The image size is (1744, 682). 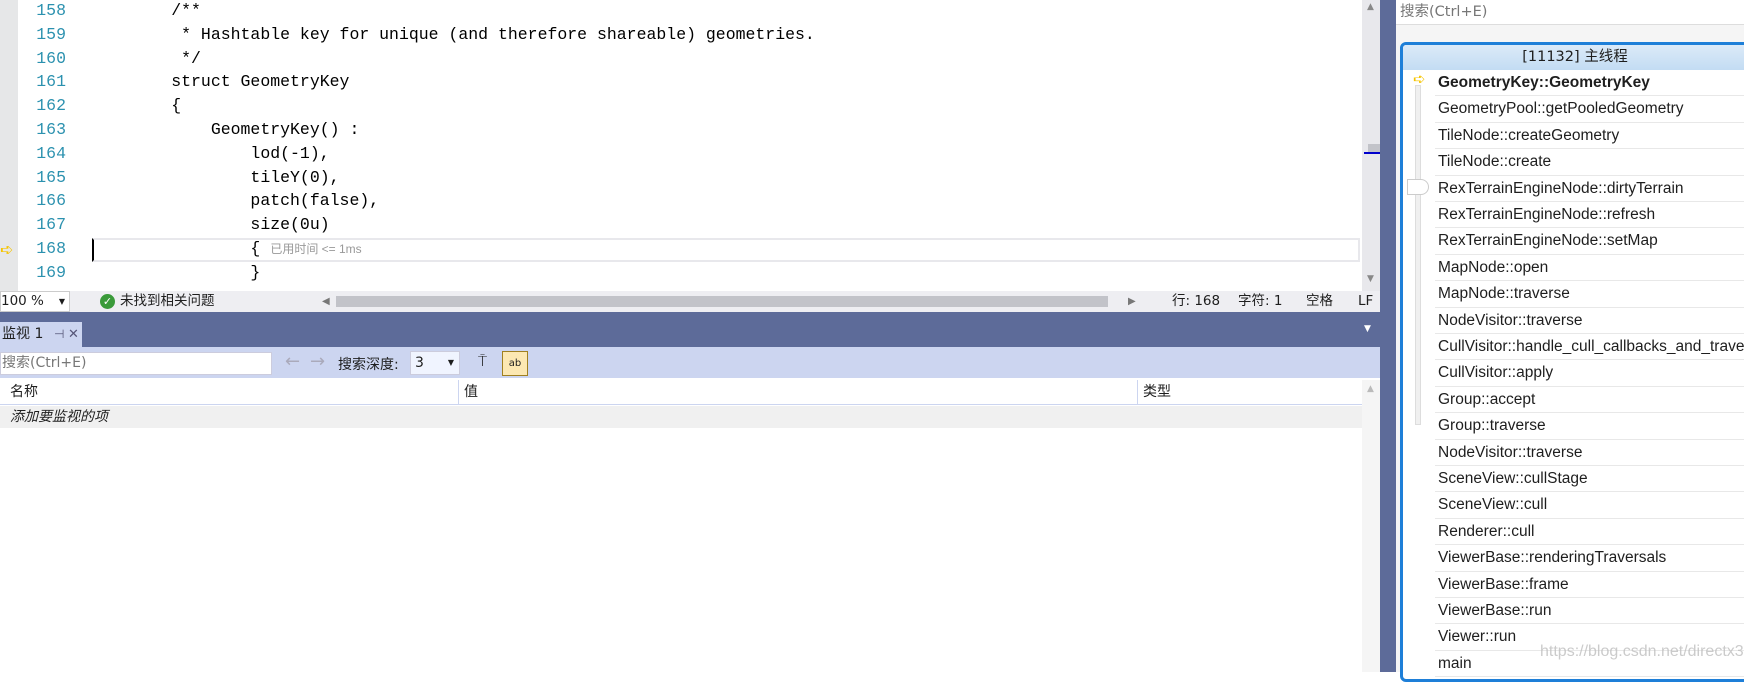 I want to click on forward-arrow-icon: →, so click(x=317, y=361).